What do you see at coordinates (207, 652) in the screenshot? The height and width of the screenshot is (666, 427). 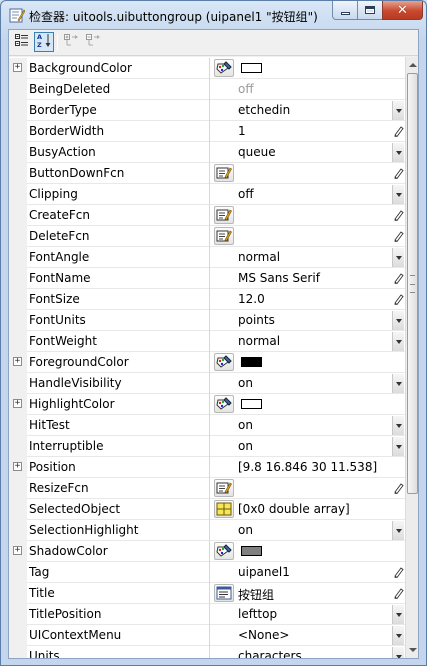 I see `property-row: Units characters` at bounding box center [207, 652].